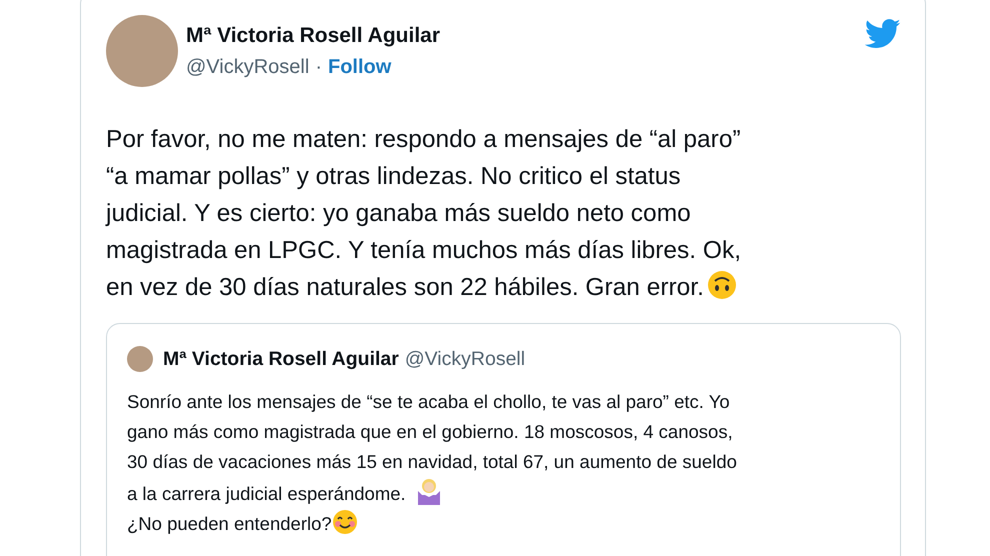 The height and width of the screenshot is (556, 990). What do you see at coordinates (313, 36) in the screenshot?
I see `author-name: Mª Victoria Rosell Aguilar` at bounding box center [313, 36].